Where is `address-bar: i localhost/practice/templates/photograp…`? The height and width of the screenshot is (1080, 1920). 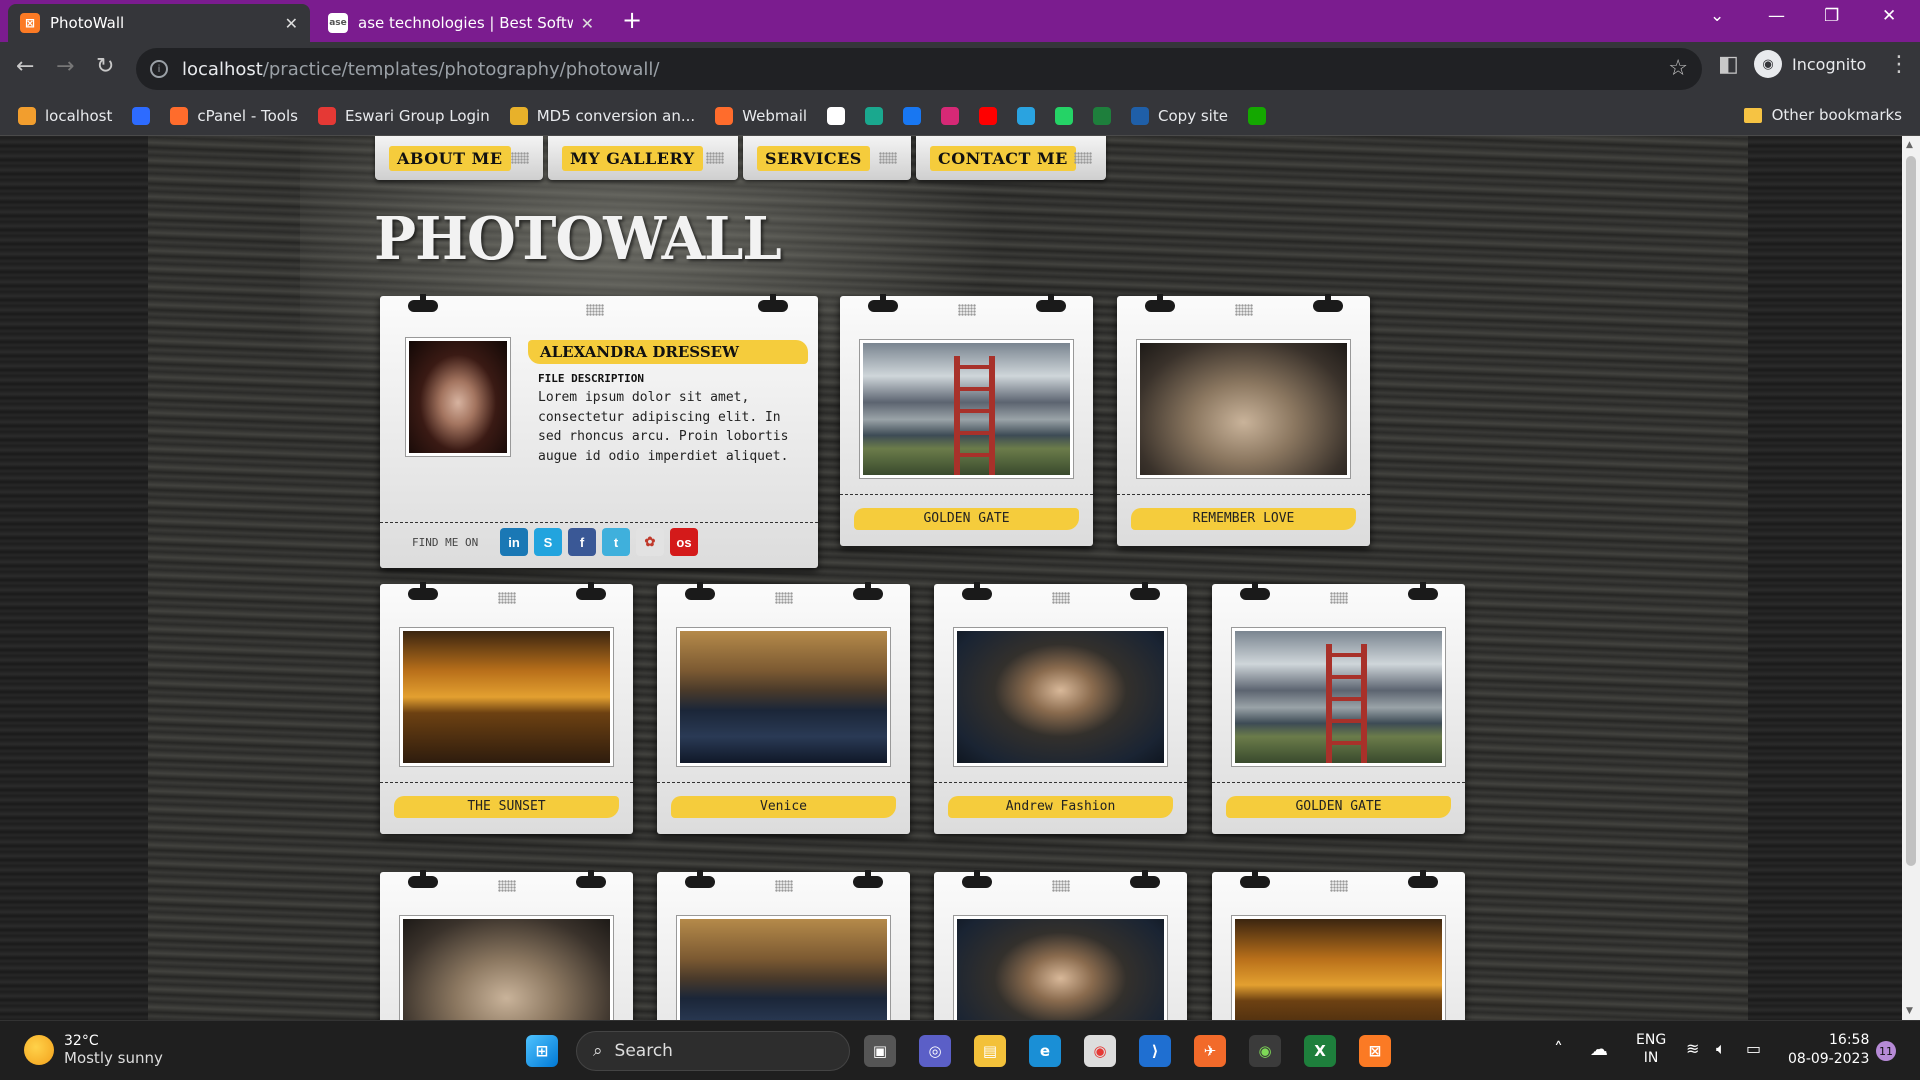
address-bar: i localhost/practice/templates/photograp… is located at coordinates (919, 69).